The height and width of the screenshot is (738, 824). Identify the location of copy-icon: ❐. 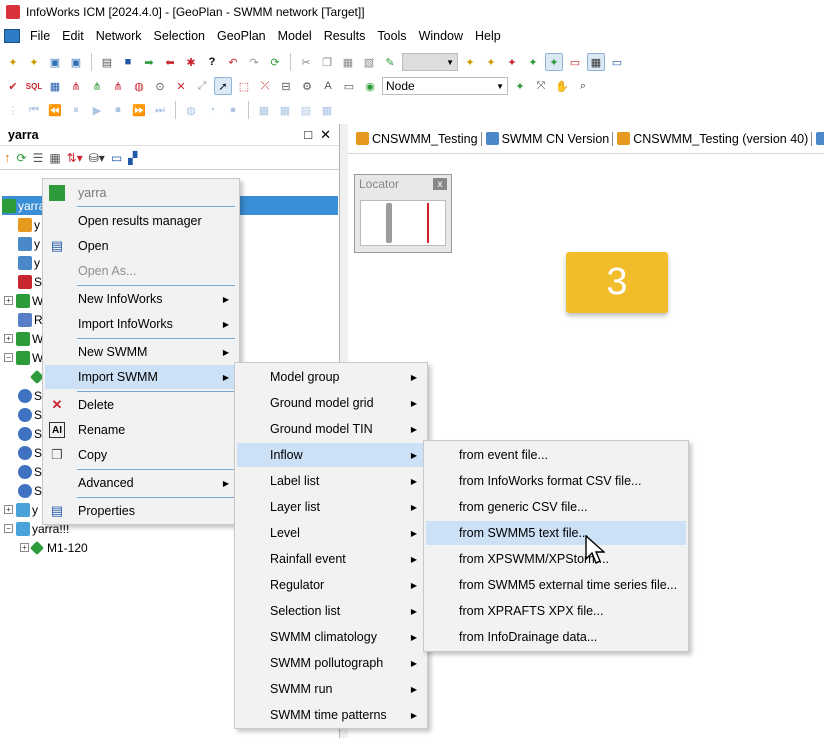
(327, 62).